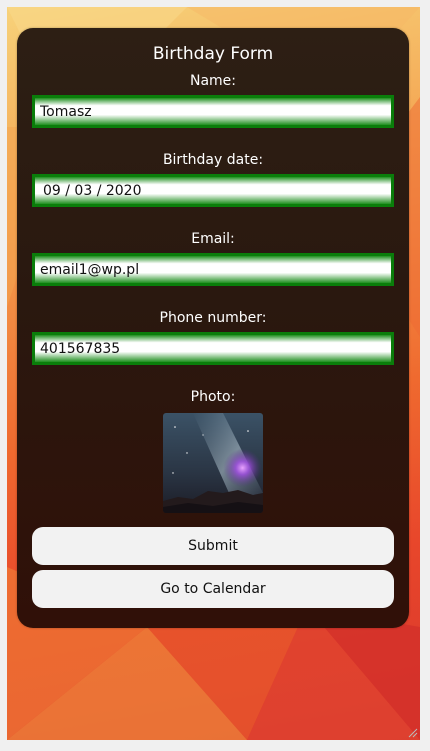 This screenshot has height=751, width=430. Describe the element at coordinates (213, 397) in the screenshot. I see `photo-label: Photo:` at that location.